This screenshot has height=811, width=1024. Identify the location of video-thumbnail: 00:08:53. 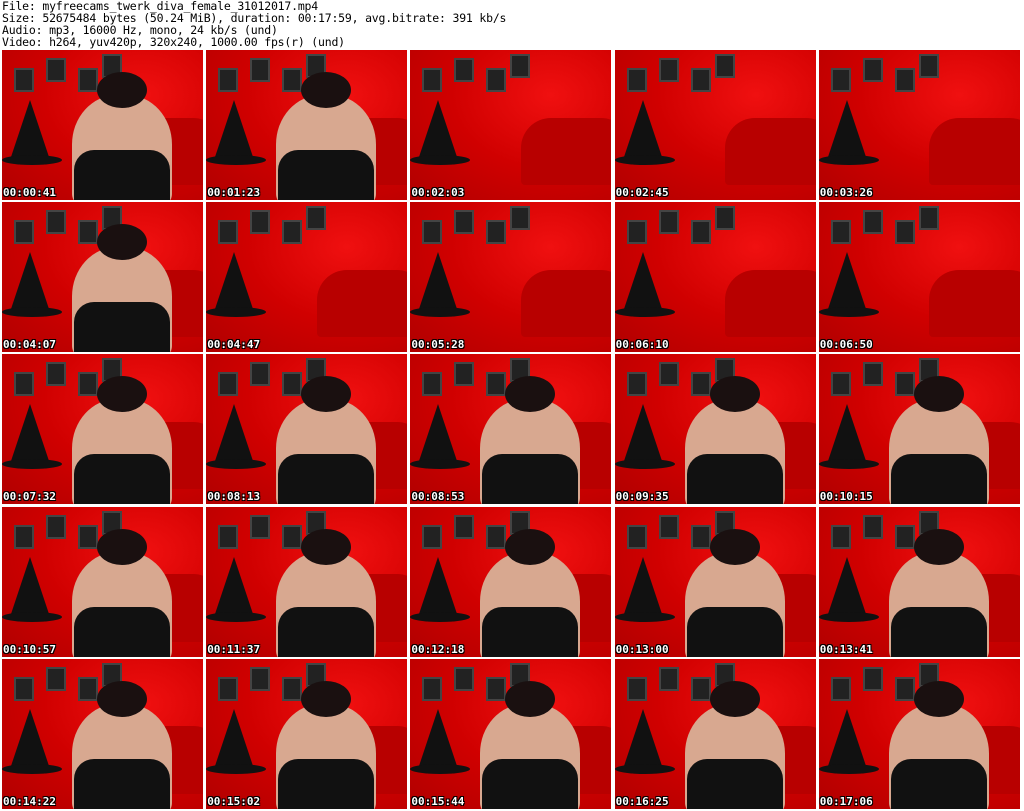
(511, 429).